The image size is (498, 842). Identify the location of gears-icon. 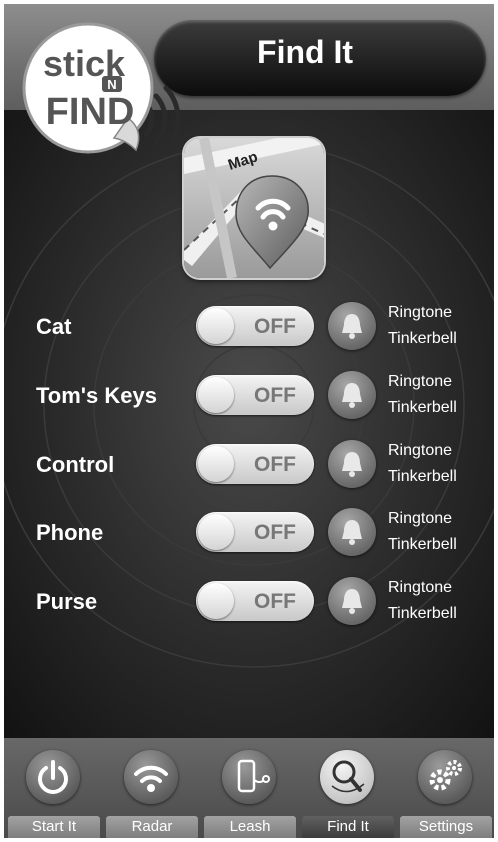
(445, 777).